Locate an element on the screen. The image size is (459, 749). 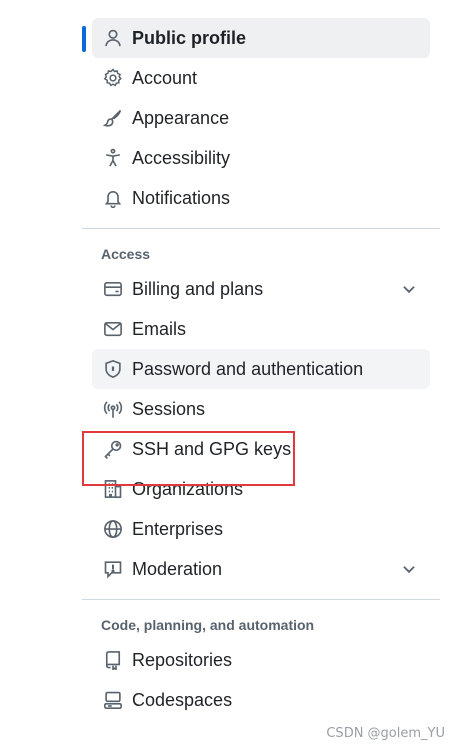
sidebar-item-public-profile: Public profile is located at coordinates (256, 38).